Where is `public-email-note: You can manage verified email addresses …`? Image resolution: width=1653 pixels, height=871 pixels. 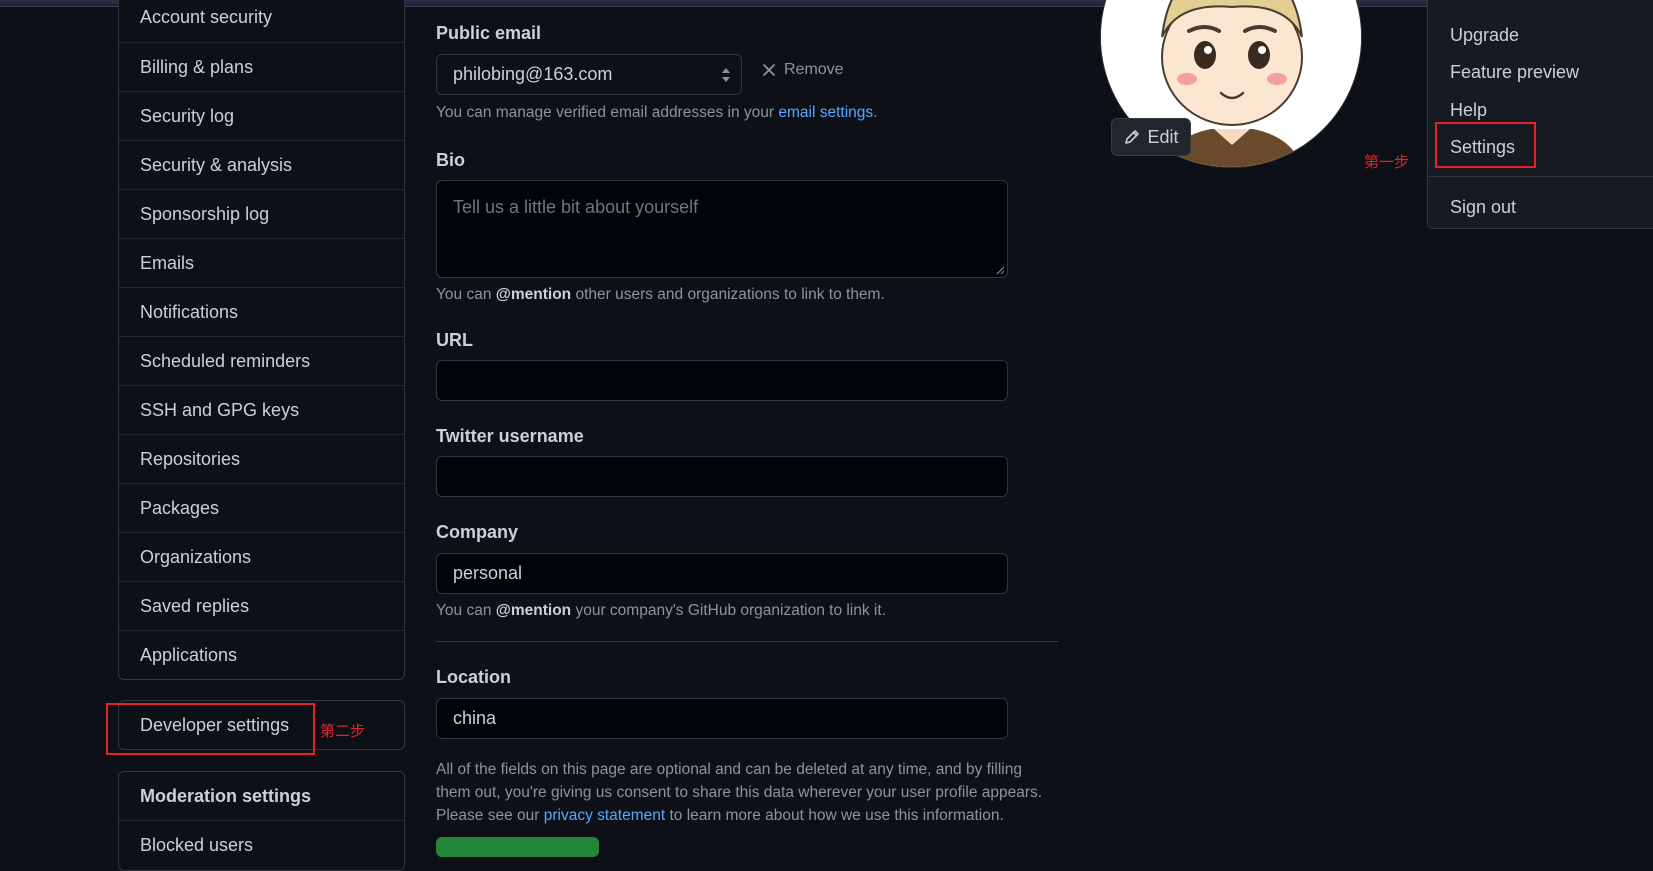 public-email-note: You can manage verified email addresses … is located at coordinates (656, 113).